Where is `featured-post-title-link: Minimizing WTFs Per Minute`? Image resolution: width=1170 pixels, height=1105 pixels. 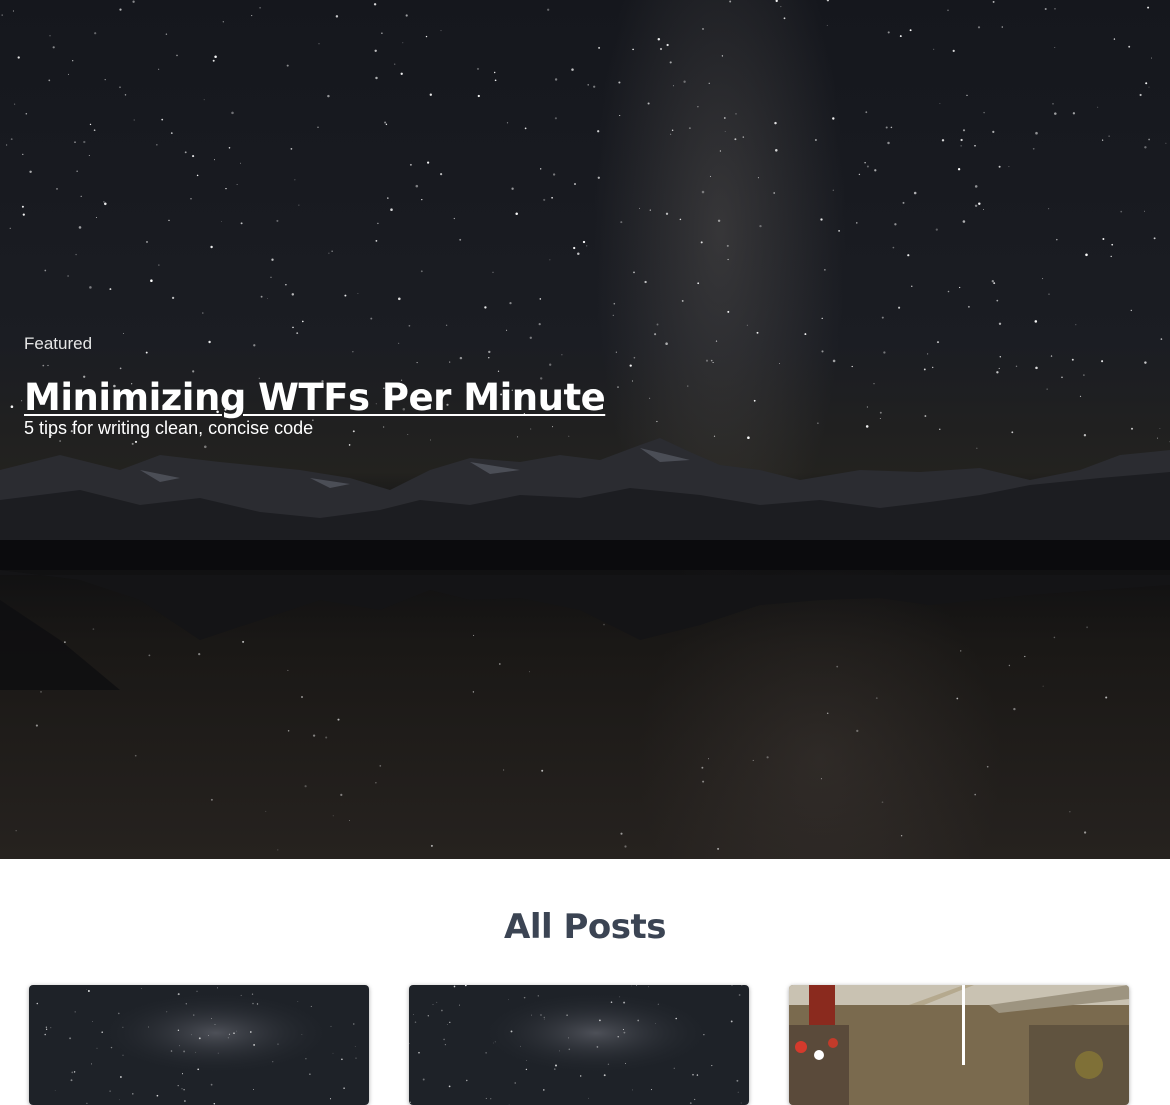 featured-post-title-link: Minimizing WTFs Per Minute is located at coordinates (315, 398).